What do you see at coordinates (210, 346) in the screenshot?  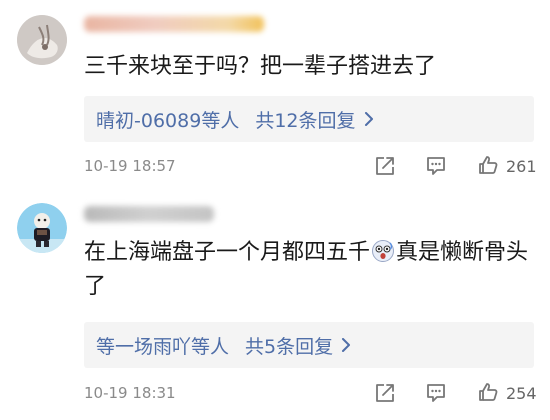 I see `reply-users-suffix: 等人` at bounding box center [210, 346].